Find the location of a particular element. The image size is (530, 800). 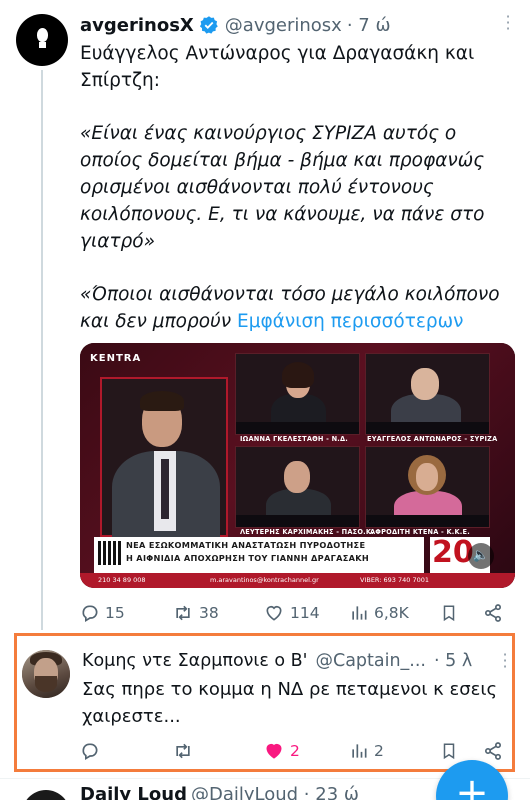

author-handle: @avgerinosx is located at coordinates (283, 25).